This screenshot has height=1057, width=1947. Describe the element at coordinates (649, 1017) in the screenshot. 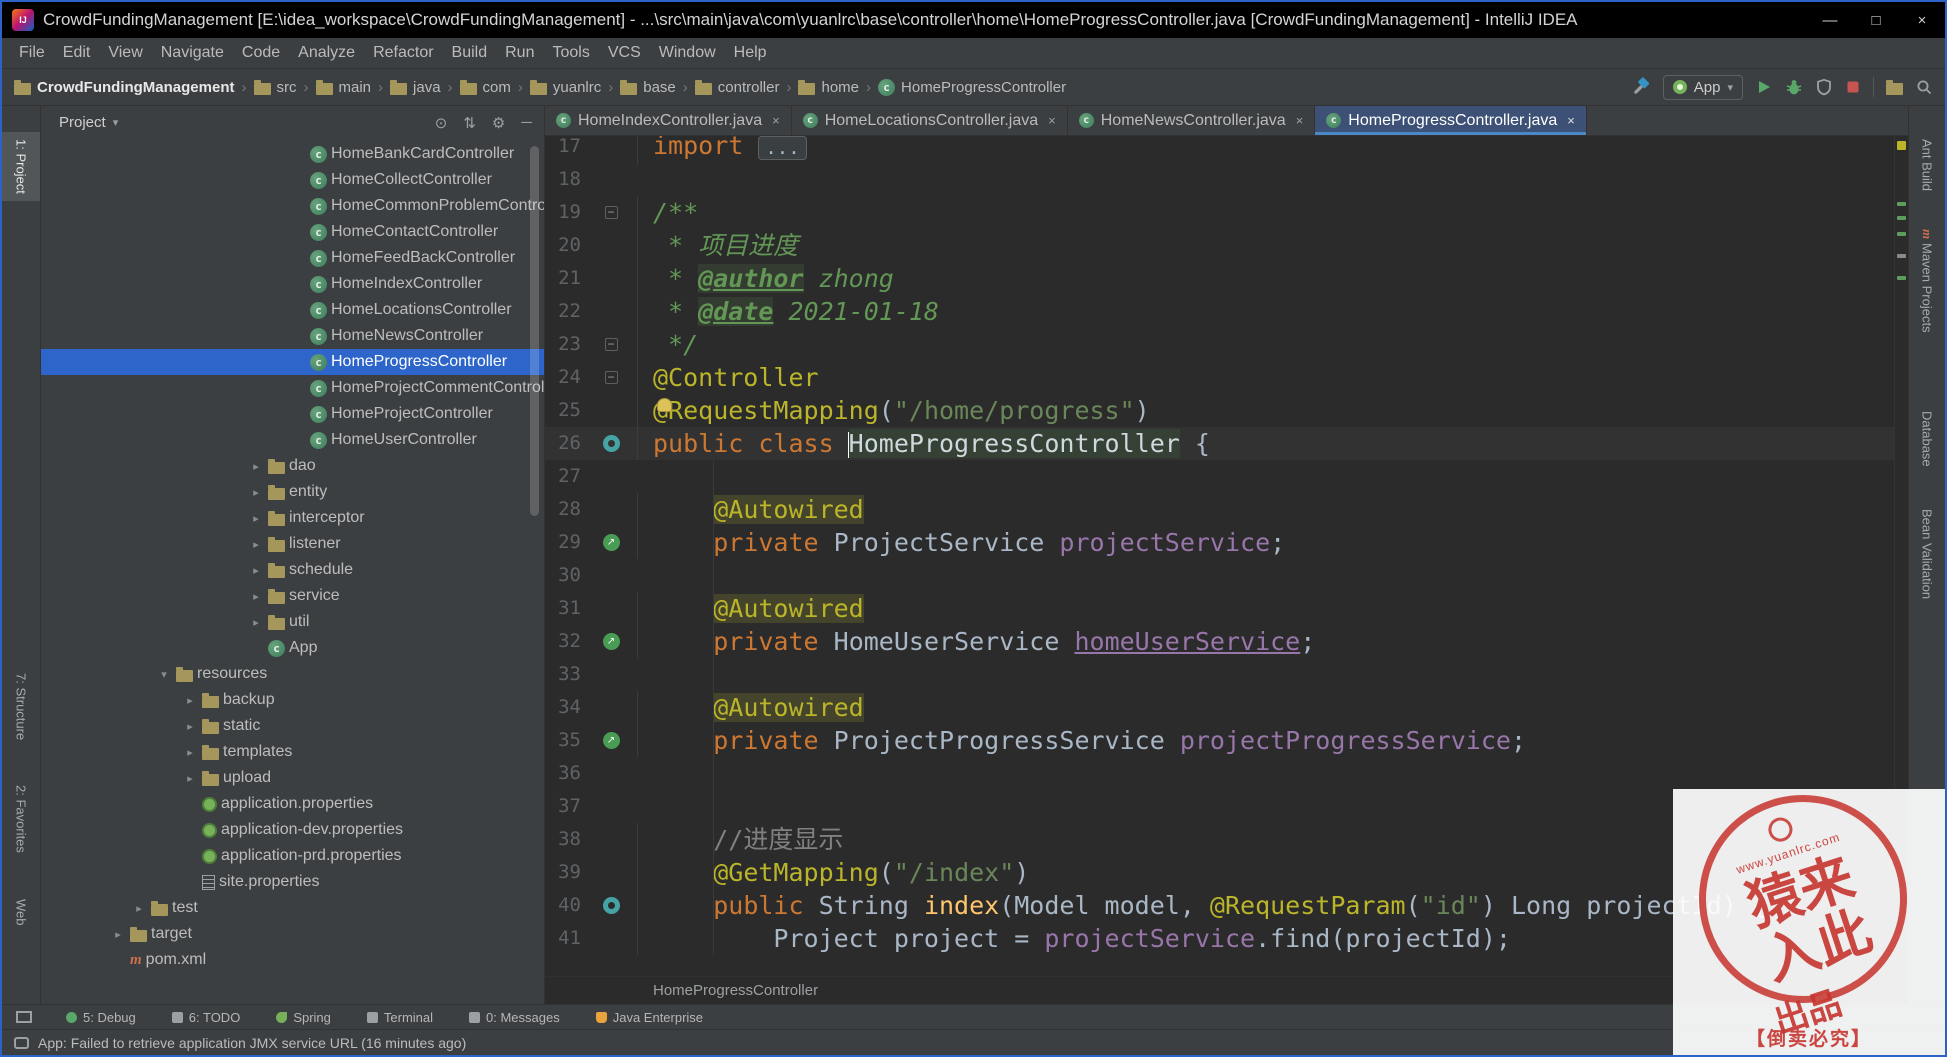

I see `tool-button-java-enterprise: Java Enterprise` at that location.